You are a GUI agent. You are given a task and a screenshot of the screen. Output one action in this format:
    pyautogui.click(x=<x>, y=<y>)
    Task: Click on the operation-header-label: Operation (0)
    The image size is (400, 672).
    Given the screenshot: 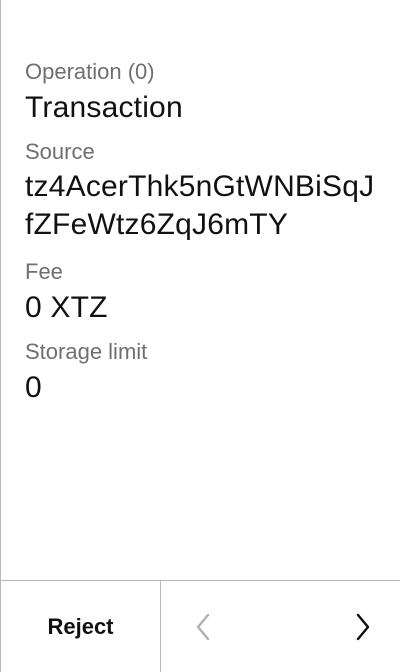 What is the action you would take?
    pyautogui.click(x=90, y=71)
    